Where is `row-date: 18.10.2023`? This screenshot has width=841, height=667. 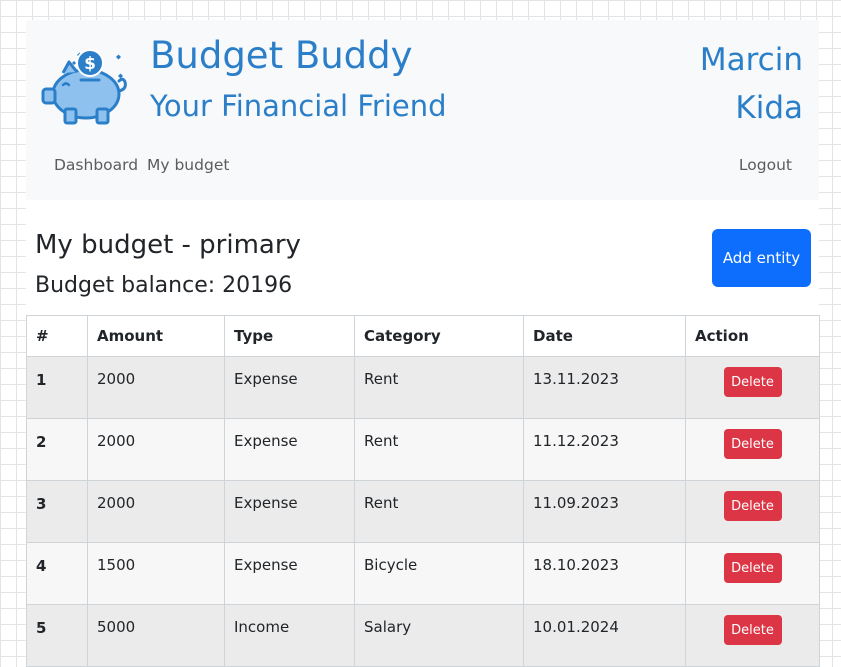
row-date: 18.10.2023 is located at coordinates (604, 573).